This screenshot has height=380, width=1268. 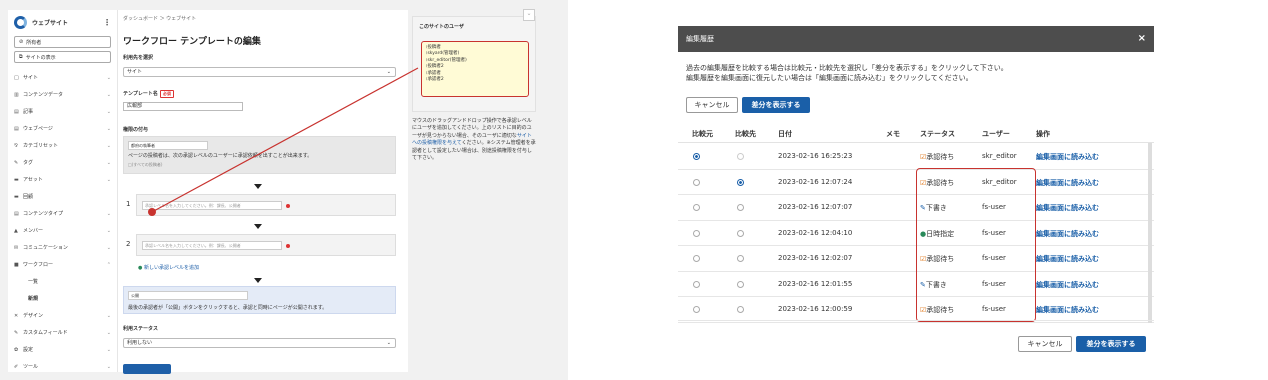 What do you see at coordinates (62, 281) in the screenshot?
I see `sidebar-subitem-list: 一覧` at bounding box center [62, 281].